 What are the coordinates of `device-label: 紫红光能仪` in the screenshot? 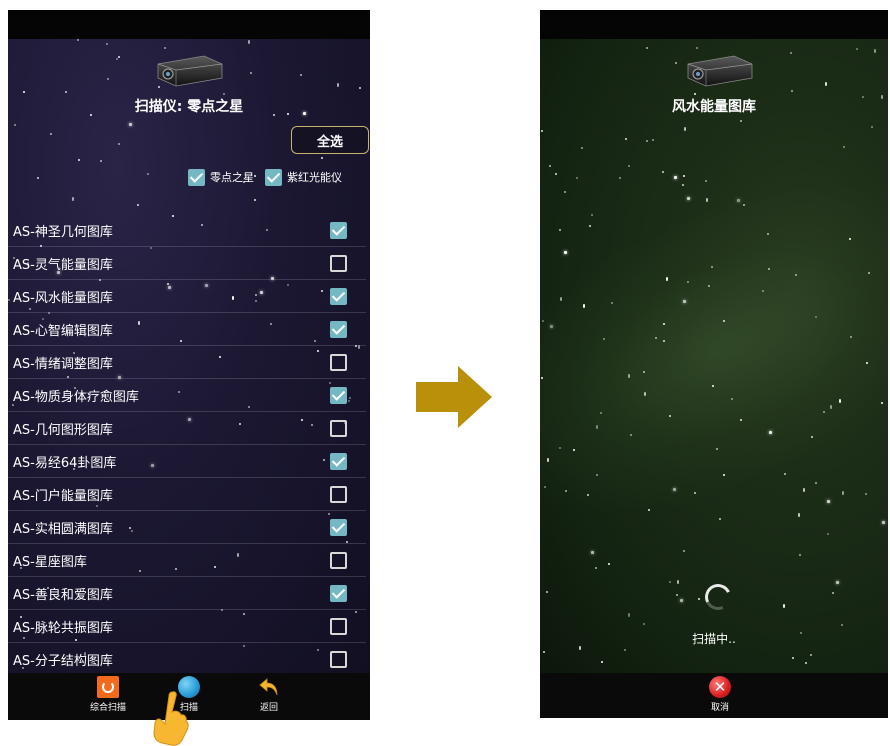 It's located at (314, 177).